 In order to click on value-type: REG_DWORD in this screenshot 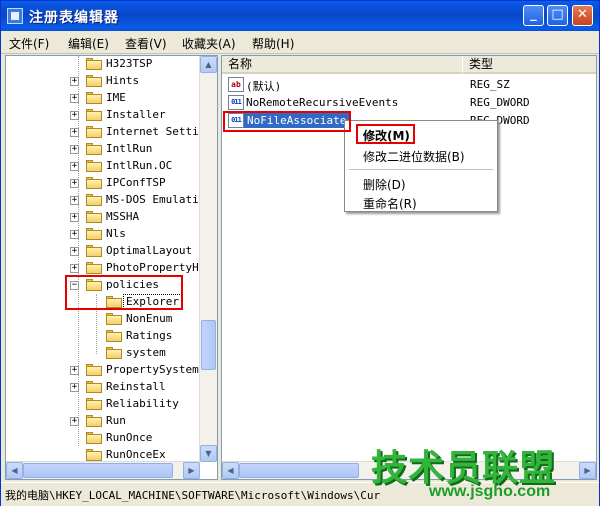, I will do `click(500, 102)`.